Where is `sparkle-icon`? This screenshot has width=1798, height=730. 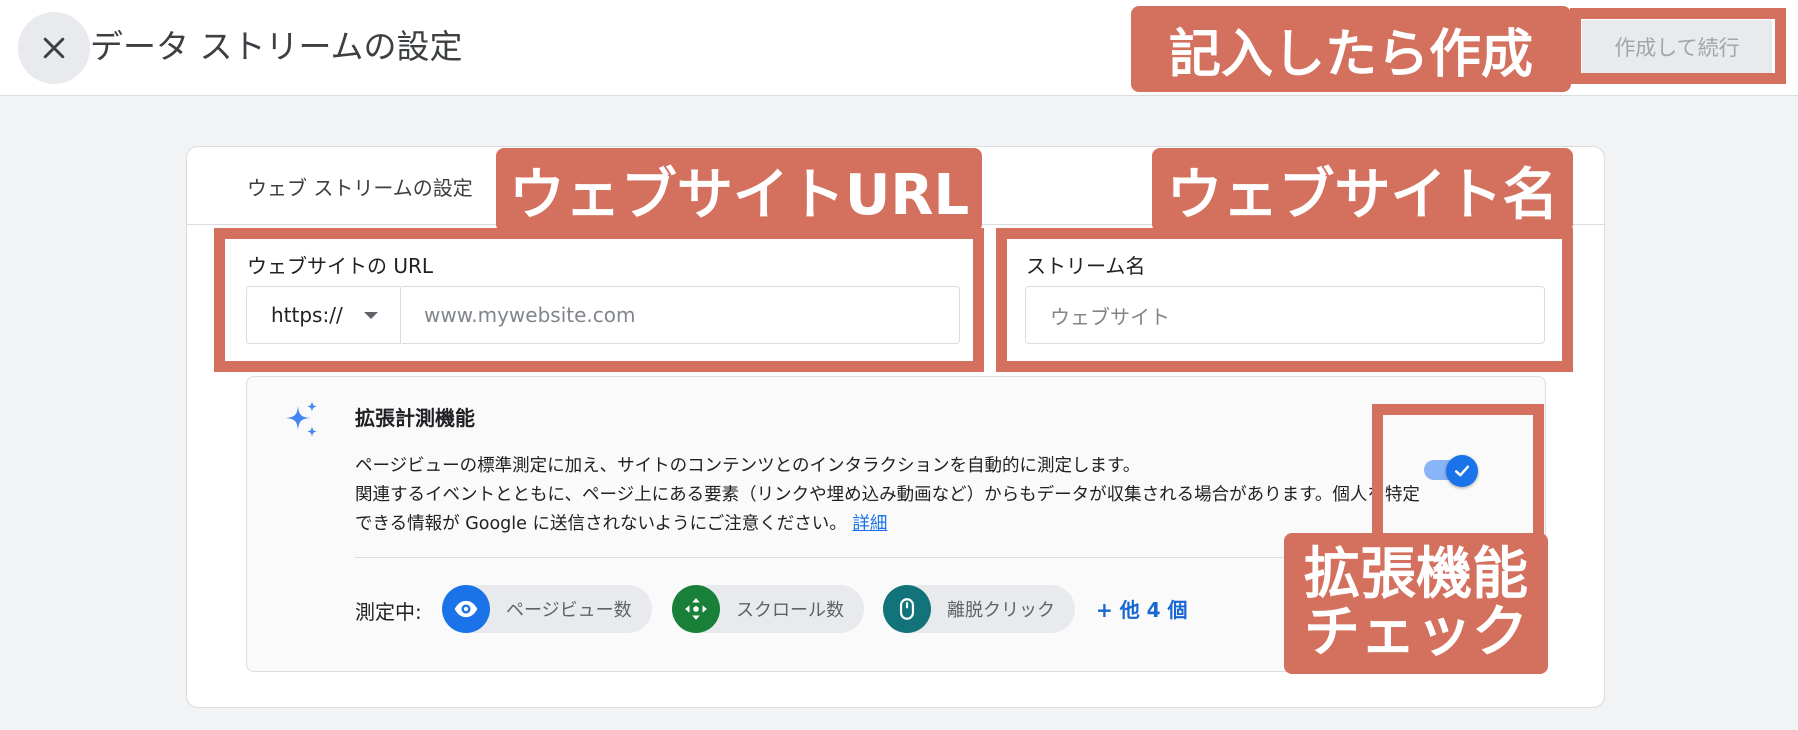
sparkle-icon is located at coordinates (302, 422).